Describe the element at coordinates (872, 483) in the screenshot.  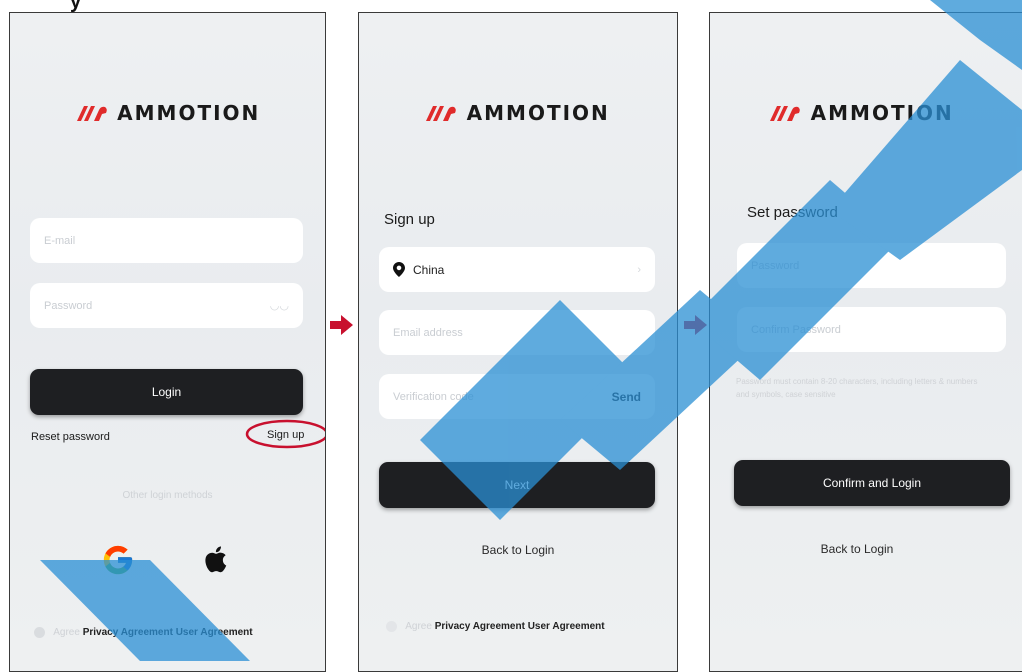
I see `confirm-and-login-button: Confirm and Login` at that location.